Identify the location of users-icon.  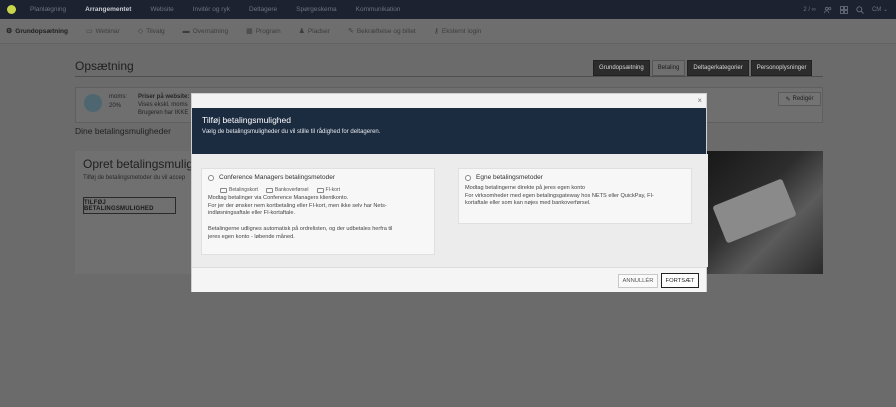
(828, 10).